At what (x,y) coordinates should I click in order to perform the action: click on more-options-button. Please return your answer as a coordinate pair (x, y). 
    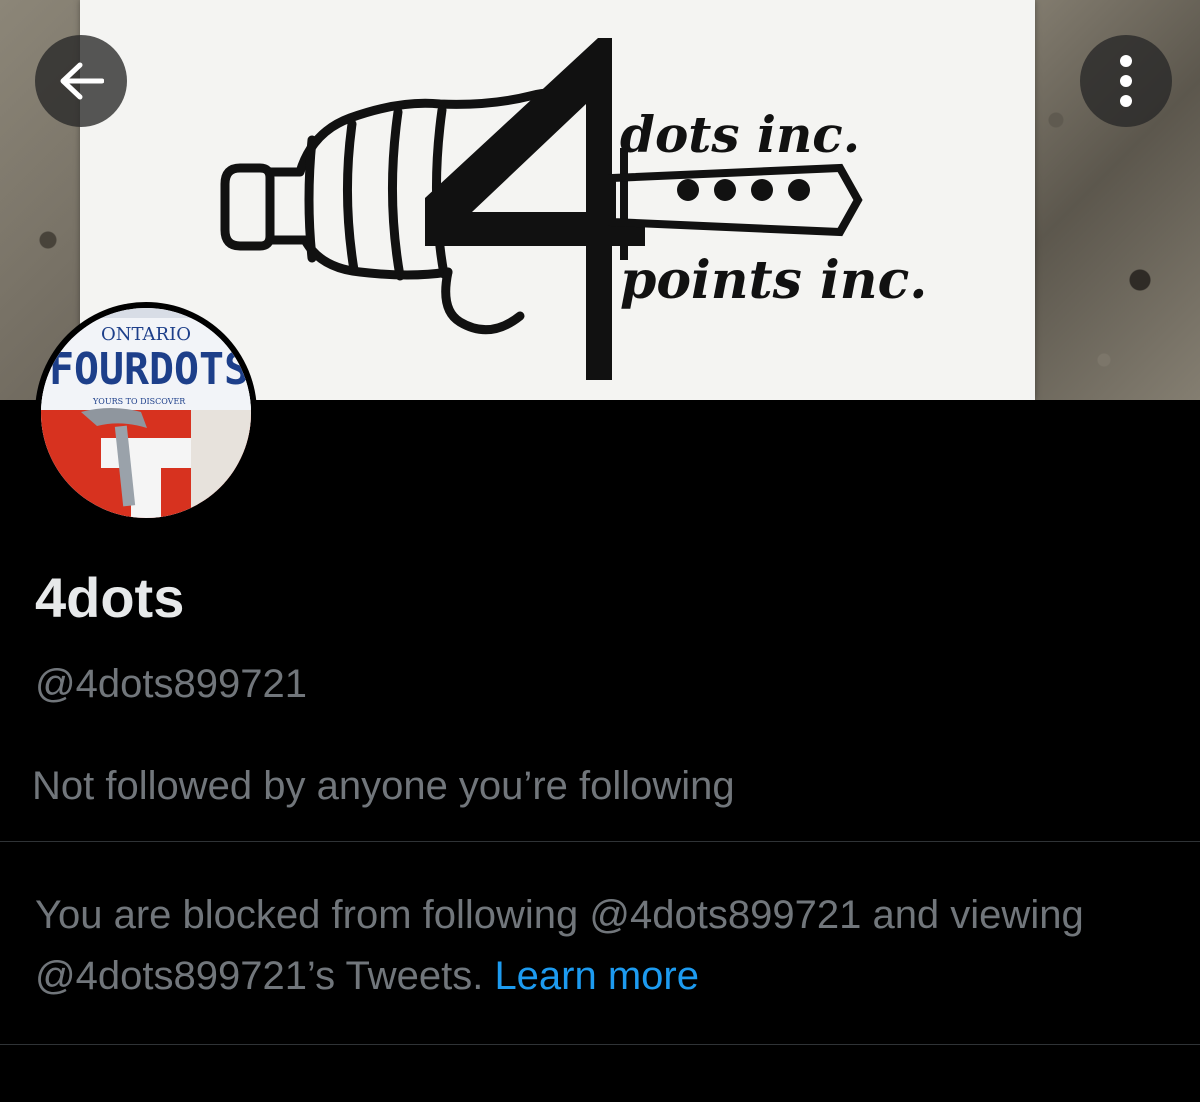
    Looking at the image, I should click on (1126, 81).